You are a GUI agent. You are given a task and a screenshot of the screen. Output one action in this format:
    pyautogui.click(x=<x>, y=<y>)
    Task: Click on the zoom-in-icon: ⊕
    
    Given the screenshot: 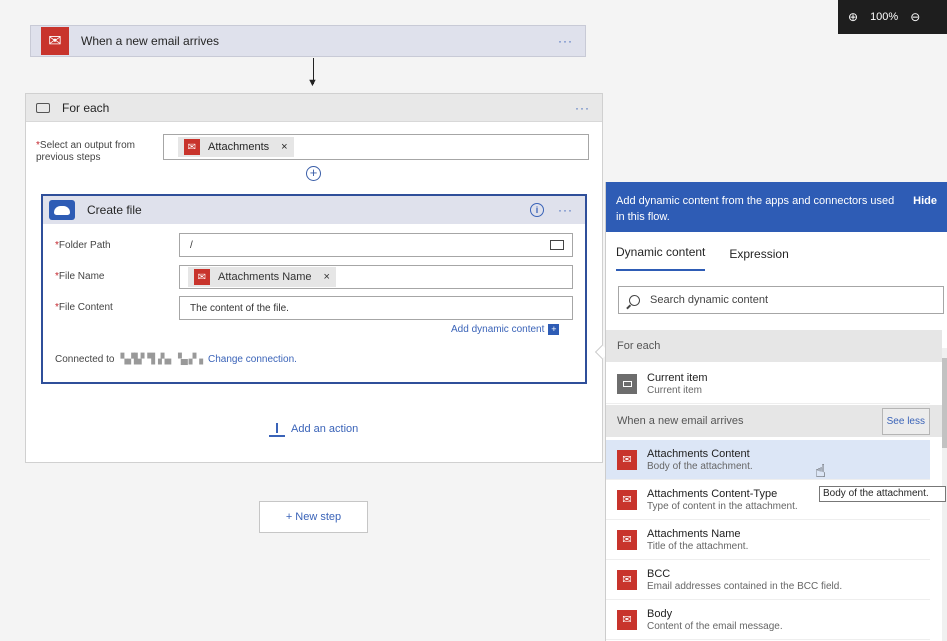 What is the action you would take?
    pyautogui.click(x=853, y=17)
    